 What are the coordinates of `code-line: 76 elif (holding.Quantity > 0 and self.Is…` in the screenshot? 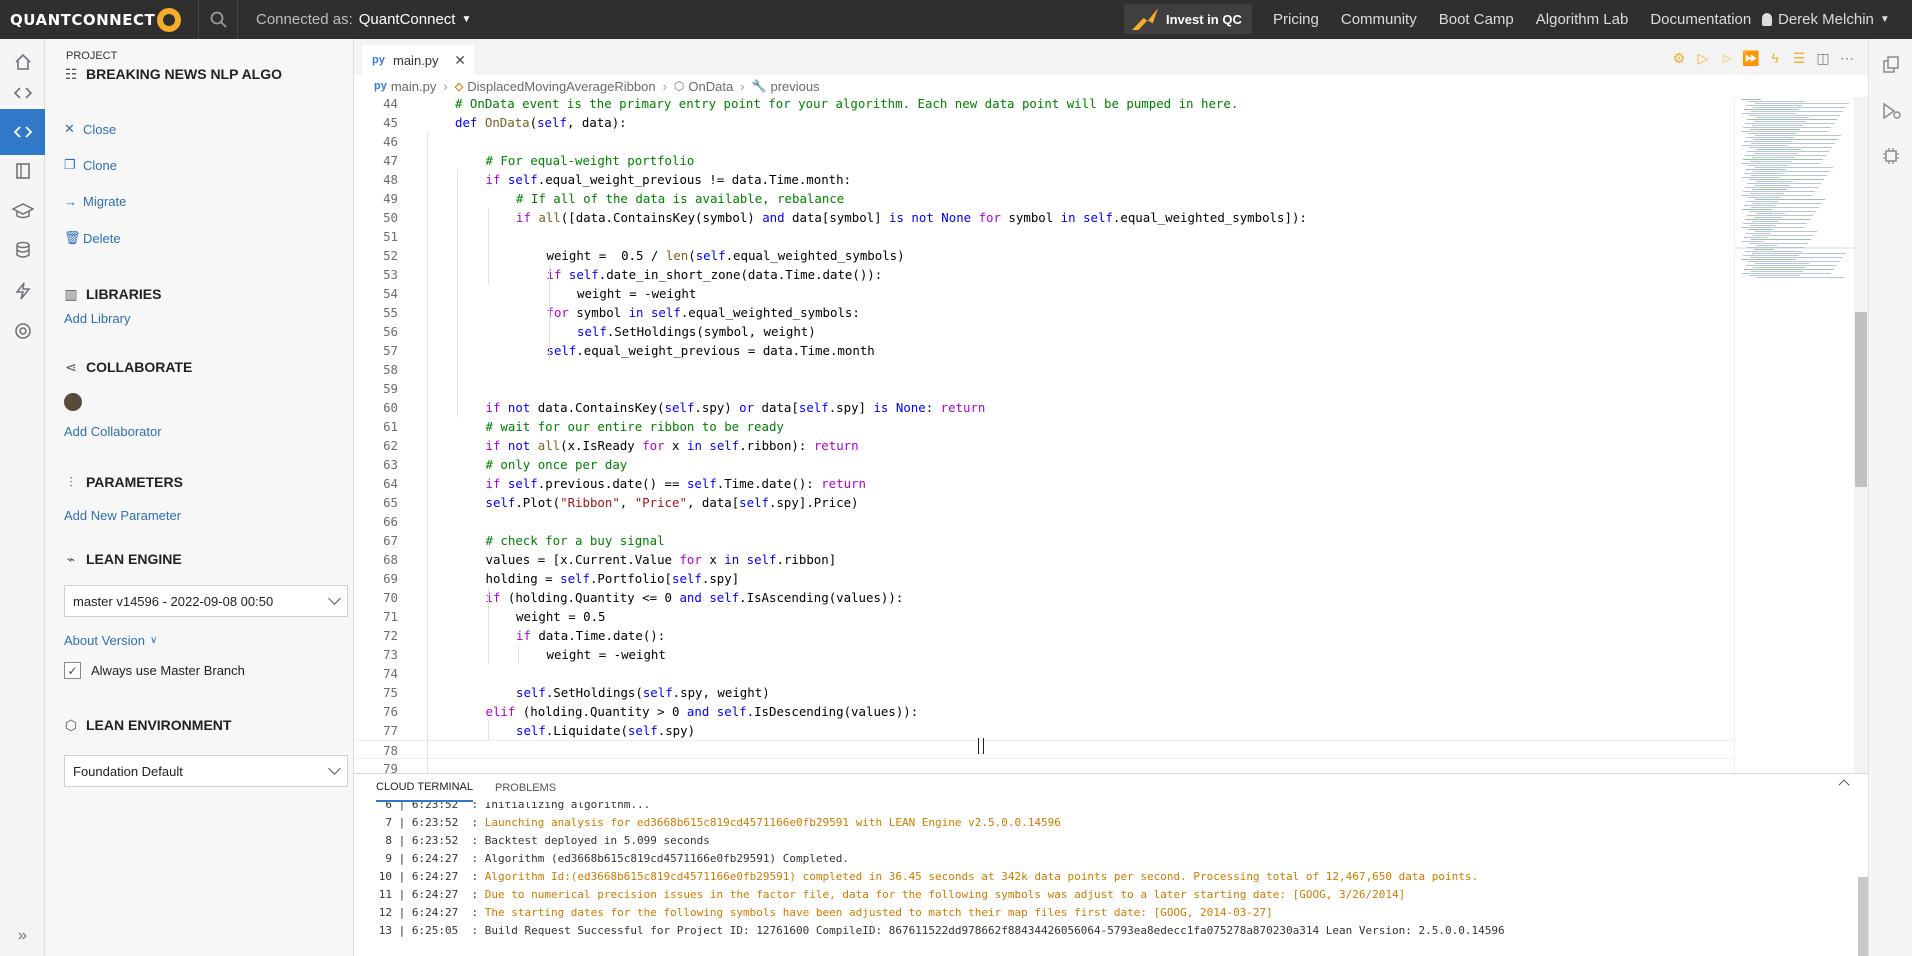 It's located at (1044, 711).